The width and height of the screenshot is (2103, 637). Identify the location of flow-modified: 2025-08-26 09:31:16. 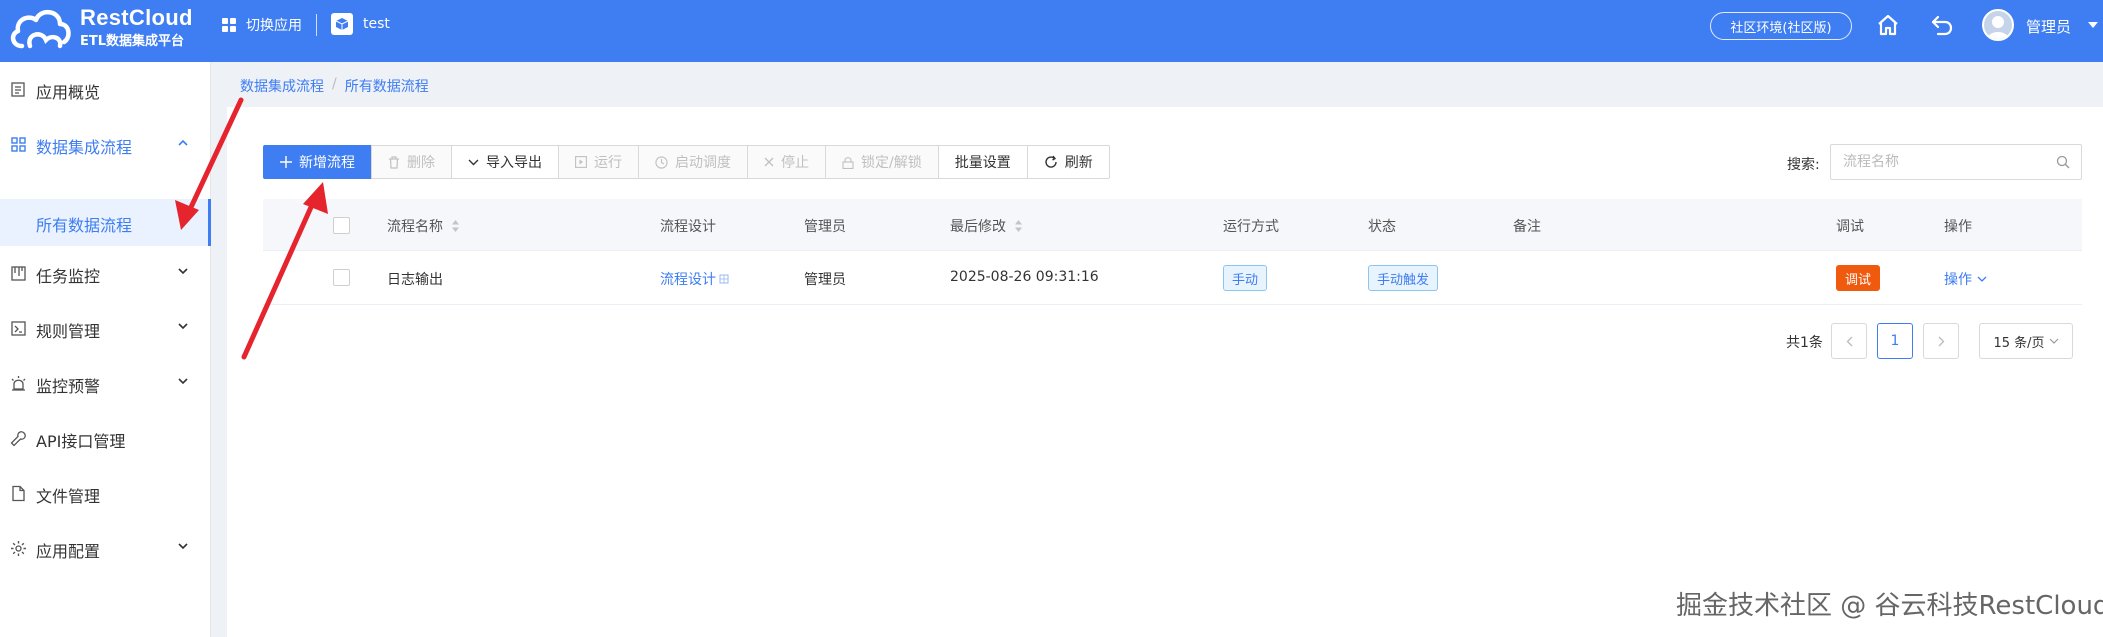
(1024, 277).